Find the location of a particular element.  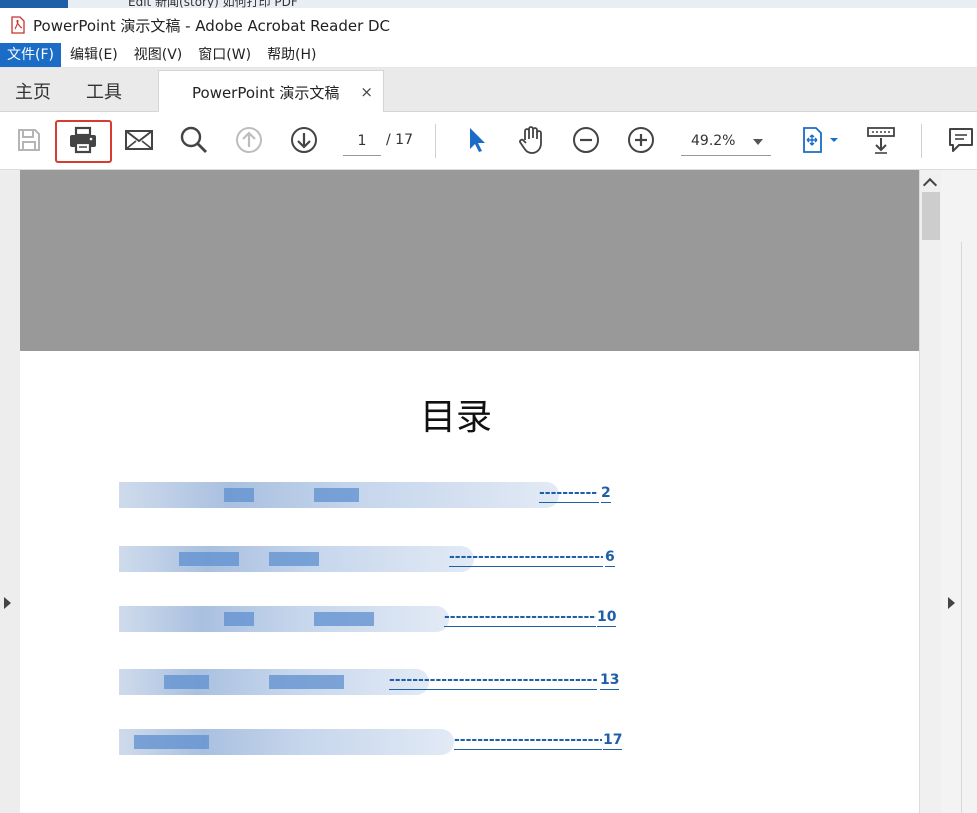

arrow-down-circle-icon is located at coordinates (304, 140).